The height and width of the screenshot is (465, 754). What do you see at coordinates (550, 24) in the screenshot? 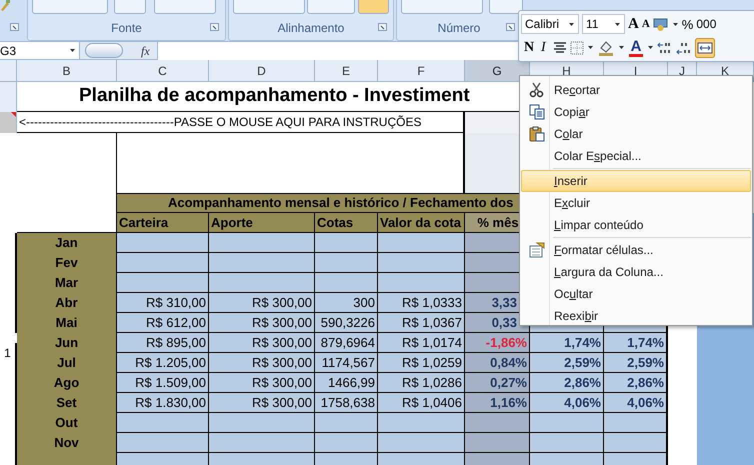
I see `font-dropdown: Calibri` at bounding box center [550, 24].